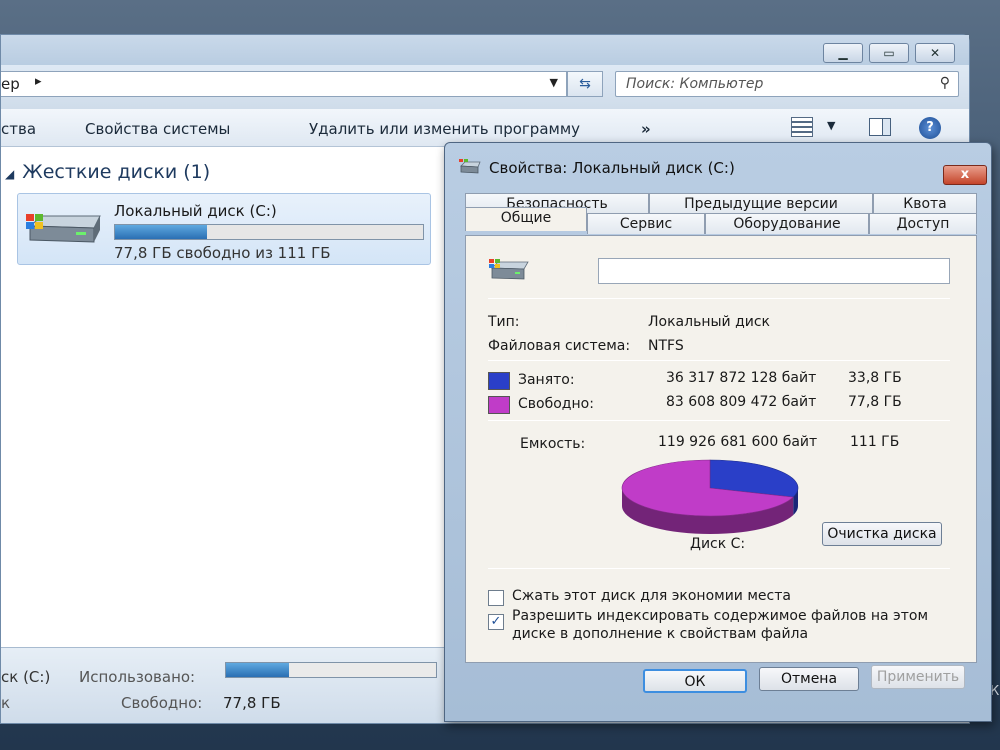 This screenshot has width=1000, height=750. Describe the element at coordinates (787, 84) in the screenshot. I see `search-input: Поиск: Компьютер ⚲` at that location.